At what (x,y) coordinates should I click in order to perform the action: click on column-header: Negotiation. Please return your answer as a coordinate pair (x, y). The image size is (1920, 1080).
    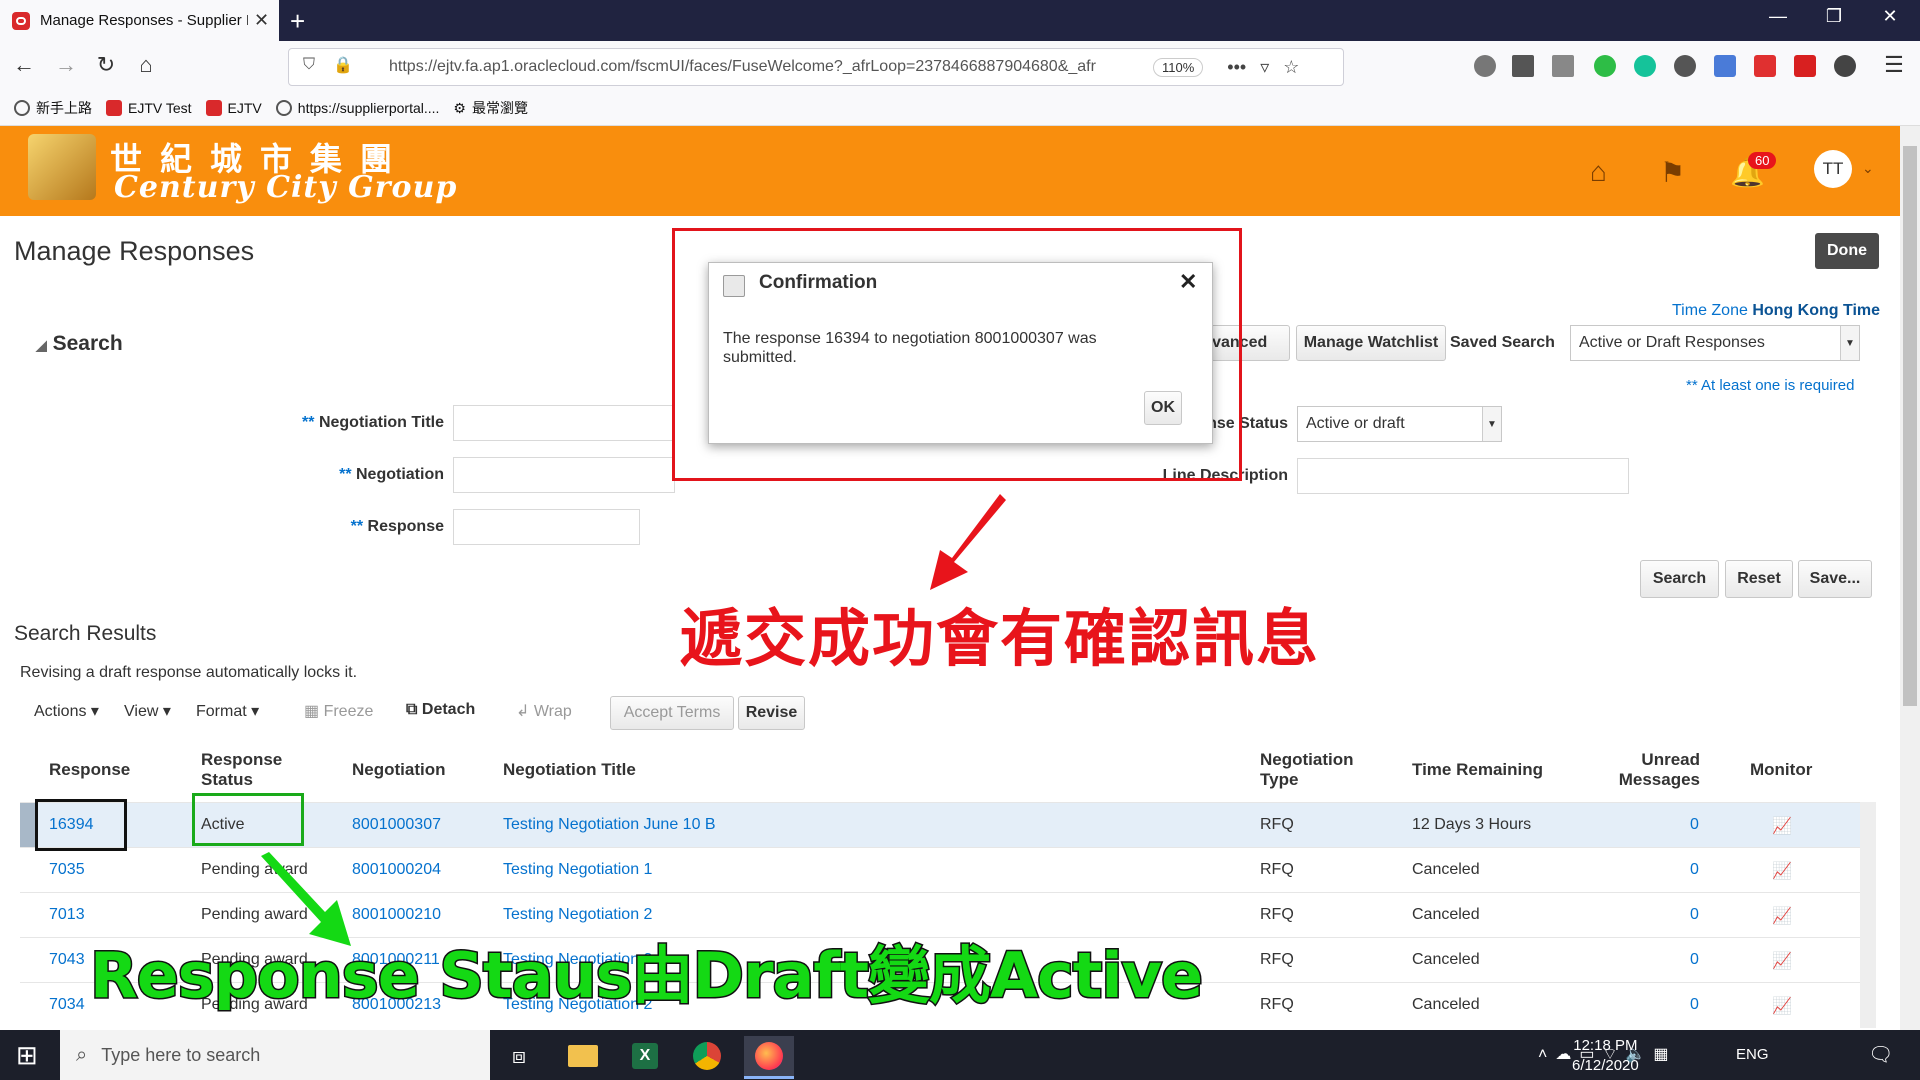
    Looking at the image, I should click on (399, 770).